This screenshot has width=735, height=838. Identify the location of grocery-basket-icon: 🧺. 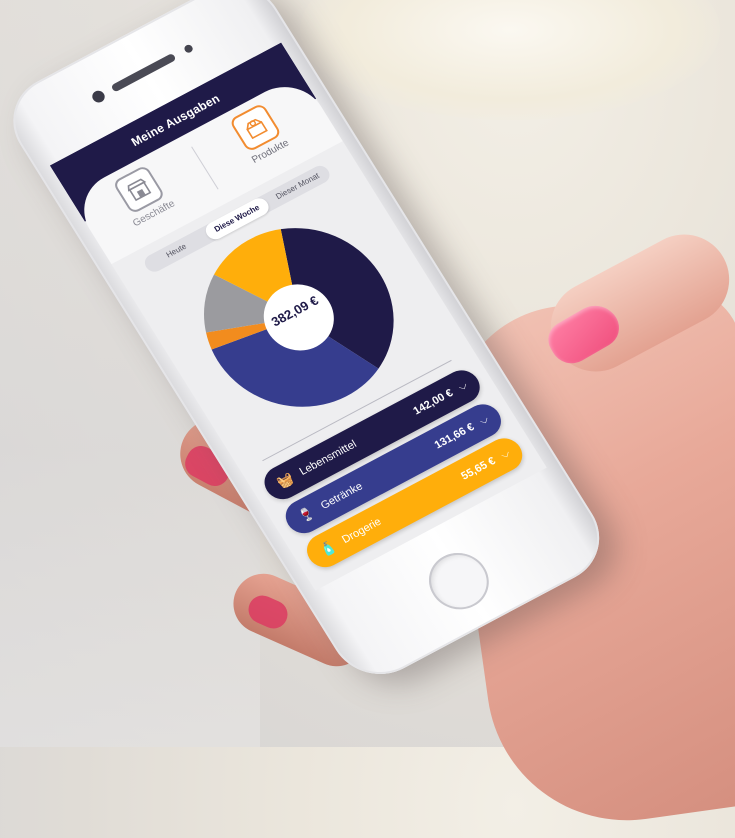
(285, 480).